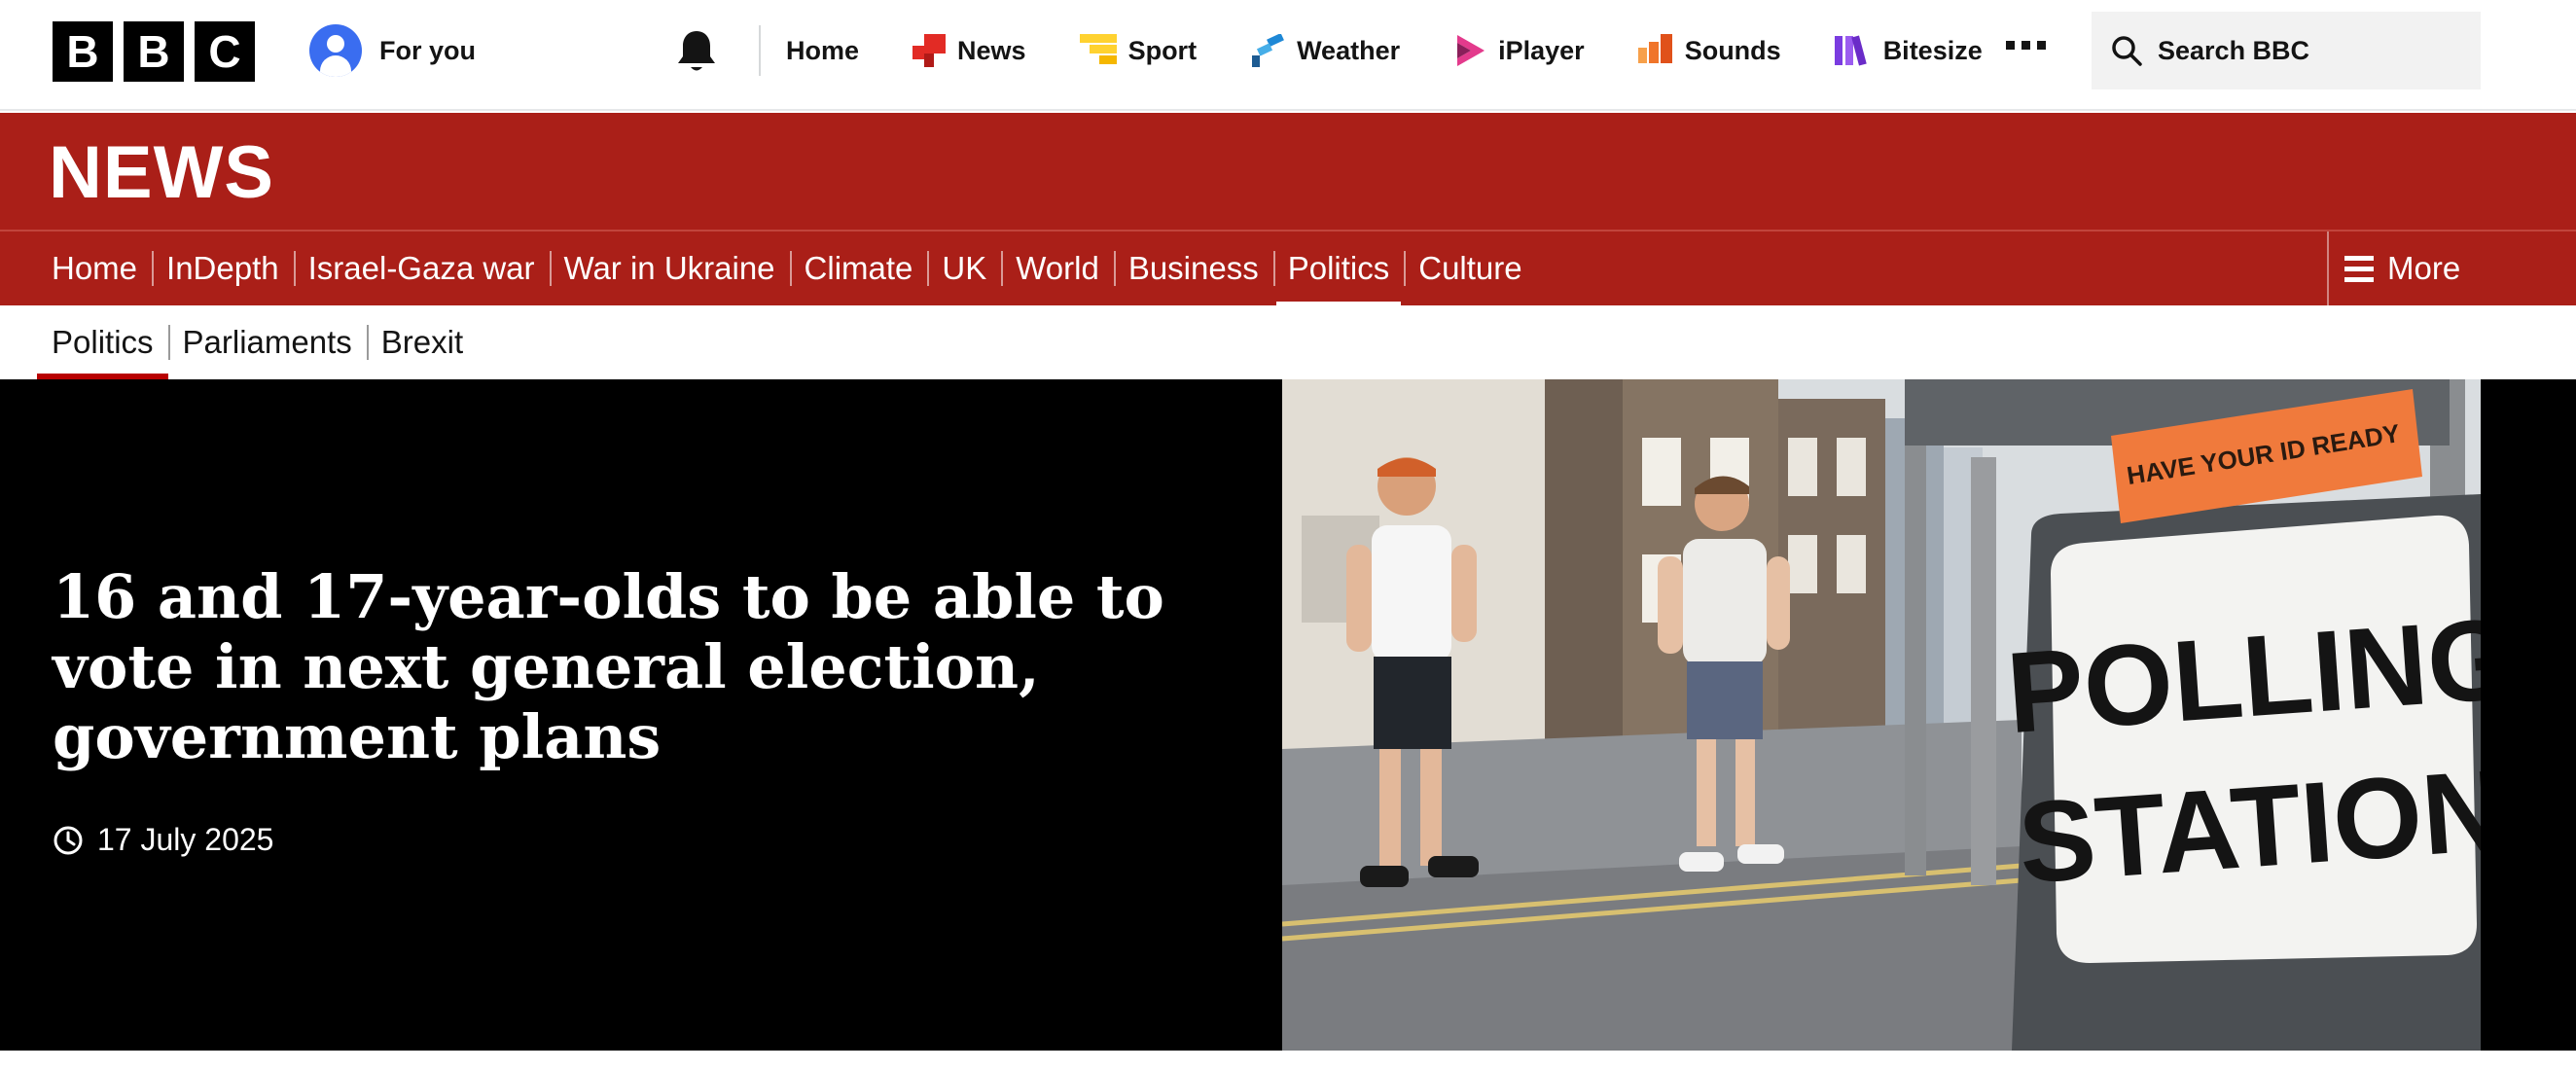  Describe the element at coordinates (1338, 269) in the screenshot. I see `news-nav-politics: Politics` at that location.